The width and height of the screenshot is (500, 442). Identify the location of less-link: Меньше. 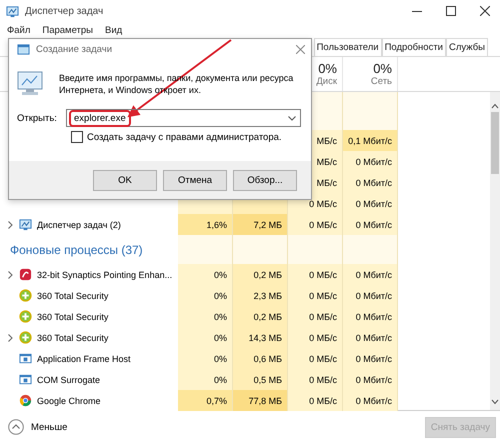
(49, 427).